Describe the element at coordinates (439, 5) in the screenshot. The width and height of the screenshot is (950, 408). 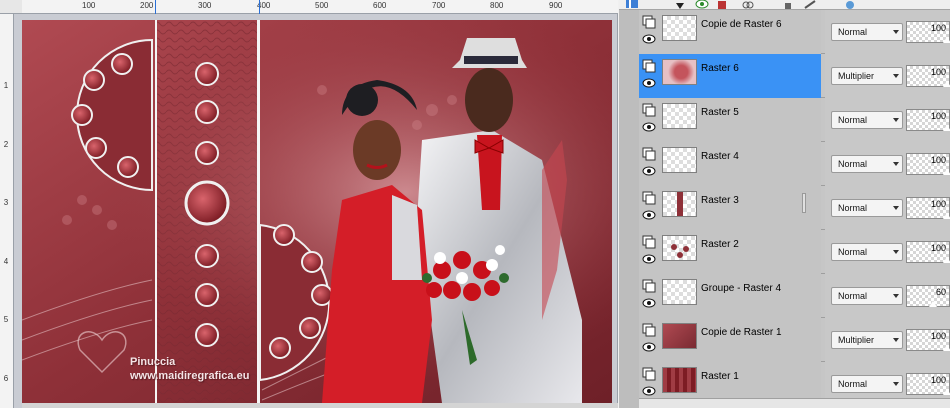
I see `ruler-label: 700` at that location.